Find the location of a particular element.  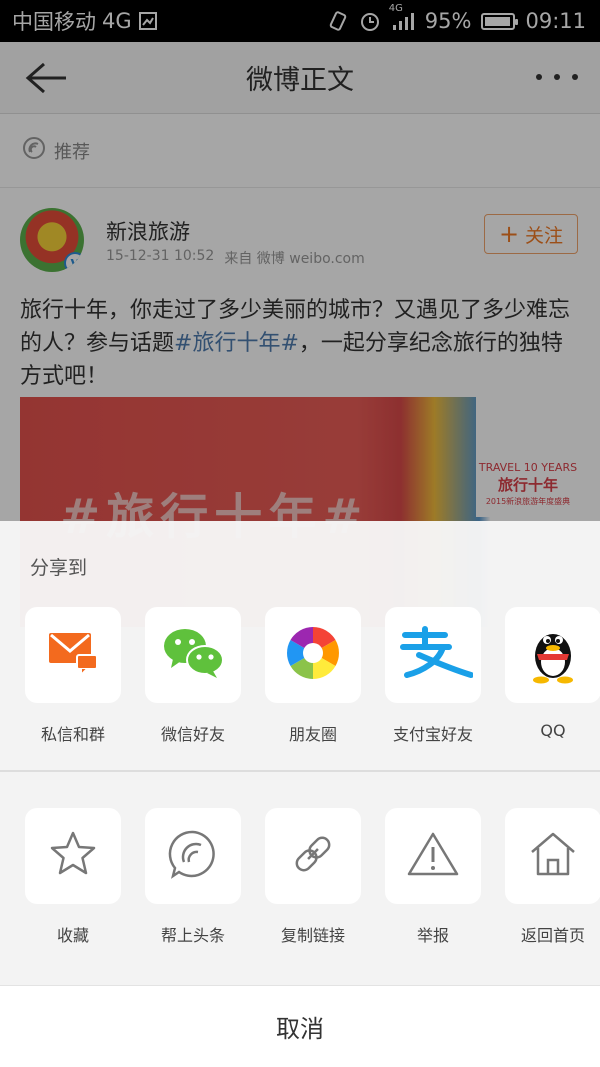

share-moments-button: 朋友圈 is located at coordinates (313, 676).